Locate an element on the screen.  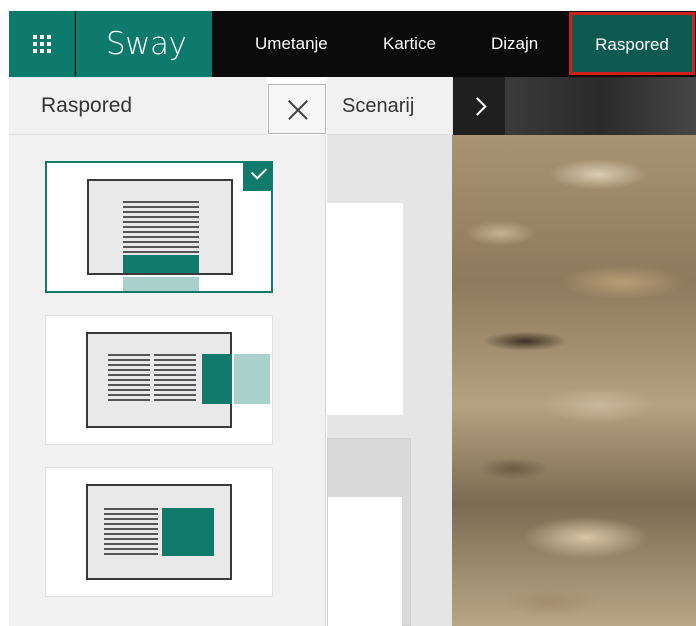
top-bar: Sway Umetanje Kartice Dizajn Raspored is located at coordinates (352, 44).